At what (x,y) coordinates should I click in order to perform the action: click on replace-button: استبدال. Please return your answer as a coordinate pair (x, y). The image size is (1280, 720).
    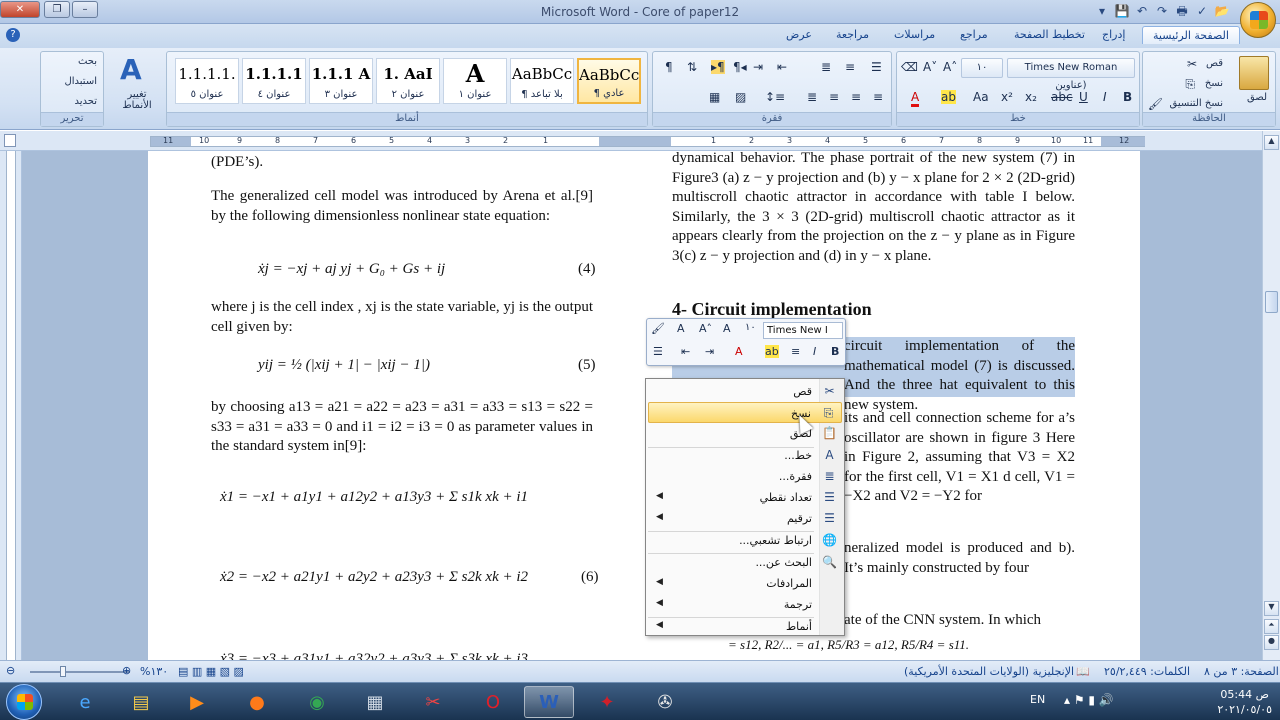
    Looking at the image, I should click on (81, 81).